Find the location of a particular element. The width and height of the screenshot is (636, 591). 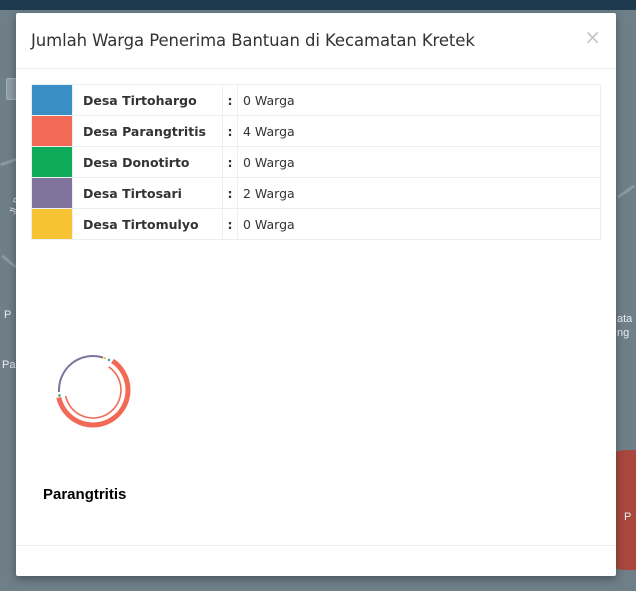

donut-chart-svg is located at coordinates (96, 393).